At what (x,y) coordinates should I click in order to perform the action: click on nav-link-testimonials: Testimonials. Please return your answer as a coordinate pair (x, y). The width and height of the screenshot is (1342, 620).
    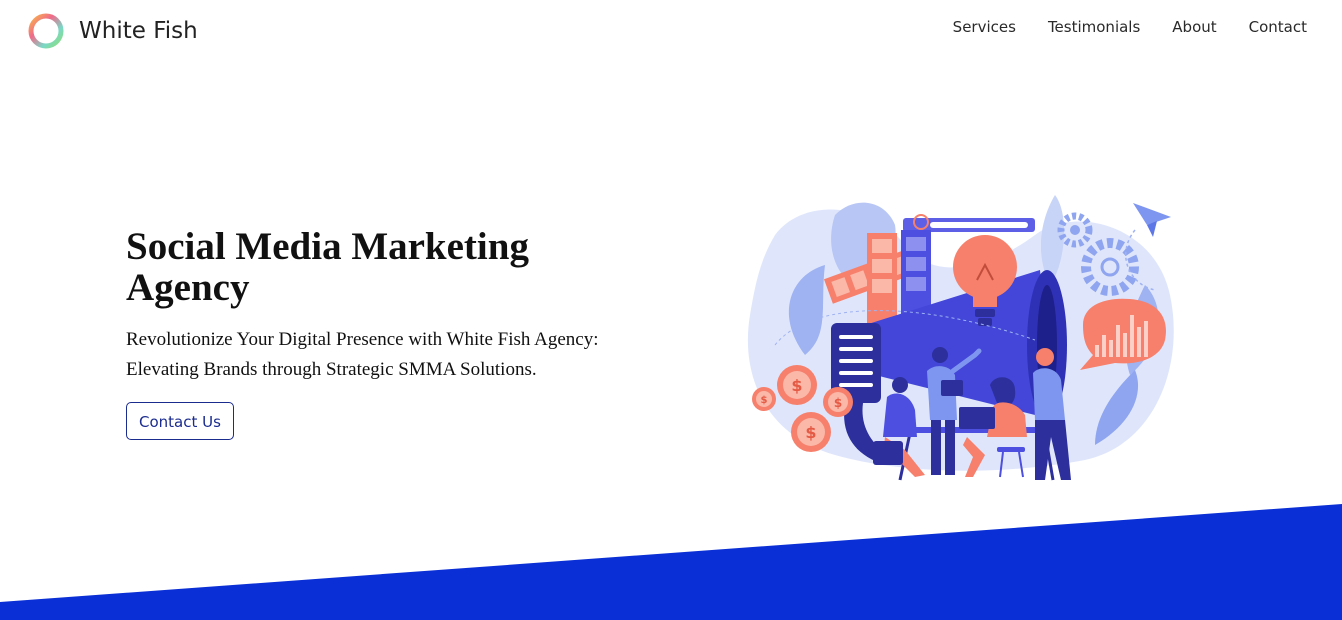
    Looking at the image, I should click on (1094, 27).